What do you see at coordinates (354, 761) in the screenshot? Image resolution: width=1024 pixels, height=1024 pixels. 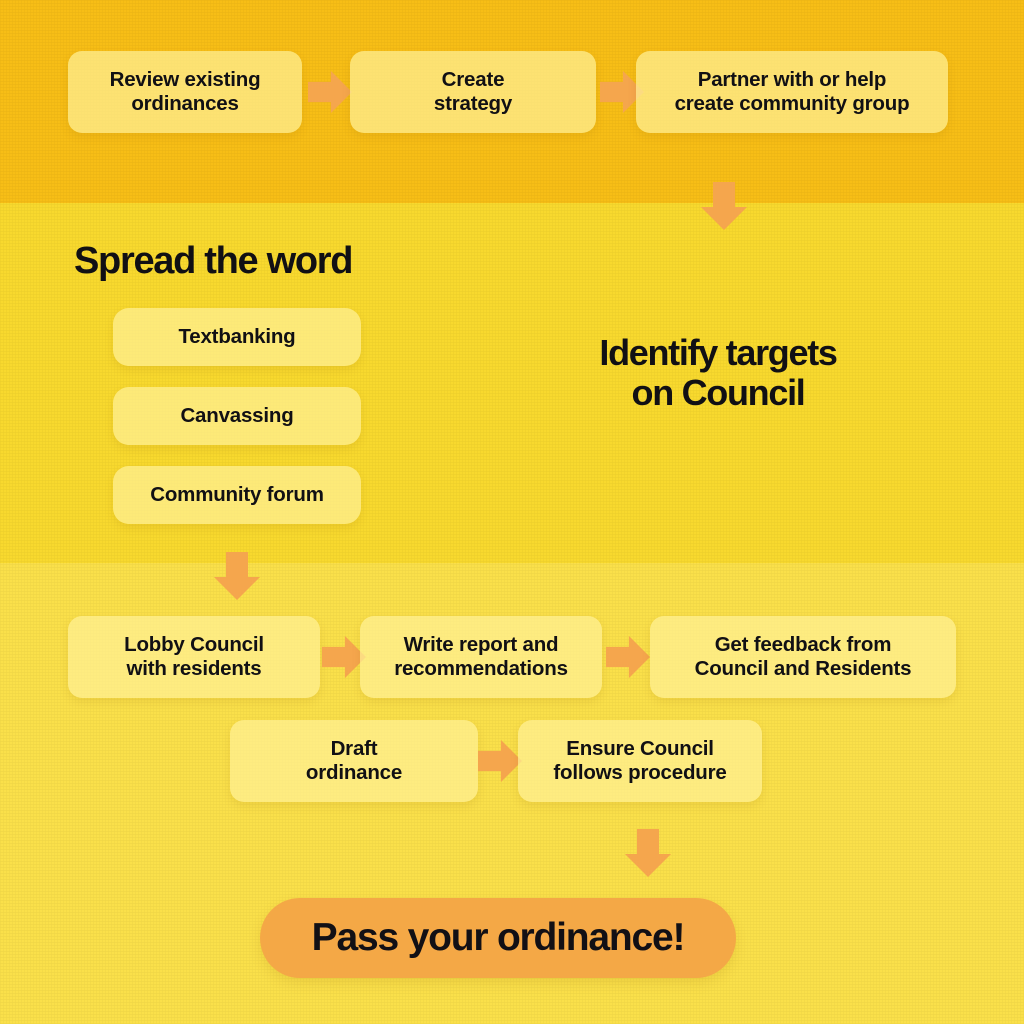 I see `step-box-draft-ordinance: Draft ordinance` at bounding box center [354, 761].